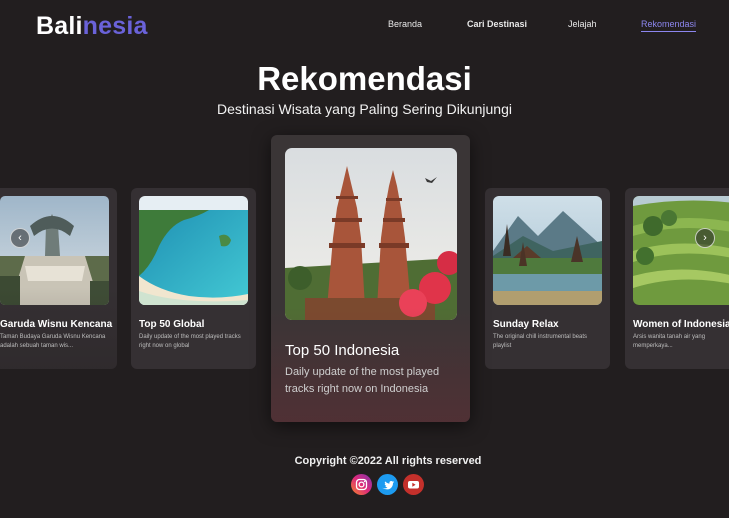  I want to click on instagram-link, so click(361, 484).